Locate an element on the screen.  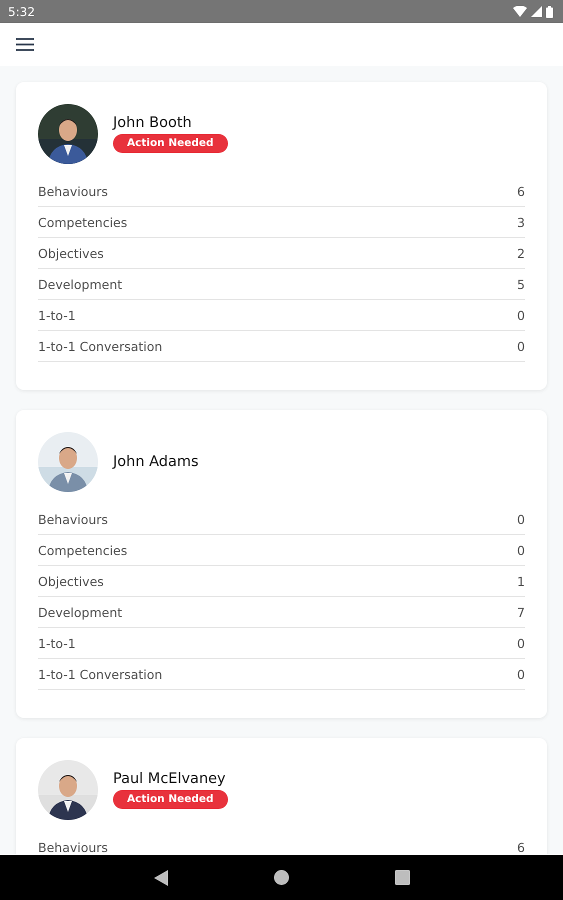
wifi-icon is located at coordinates (520, 11).